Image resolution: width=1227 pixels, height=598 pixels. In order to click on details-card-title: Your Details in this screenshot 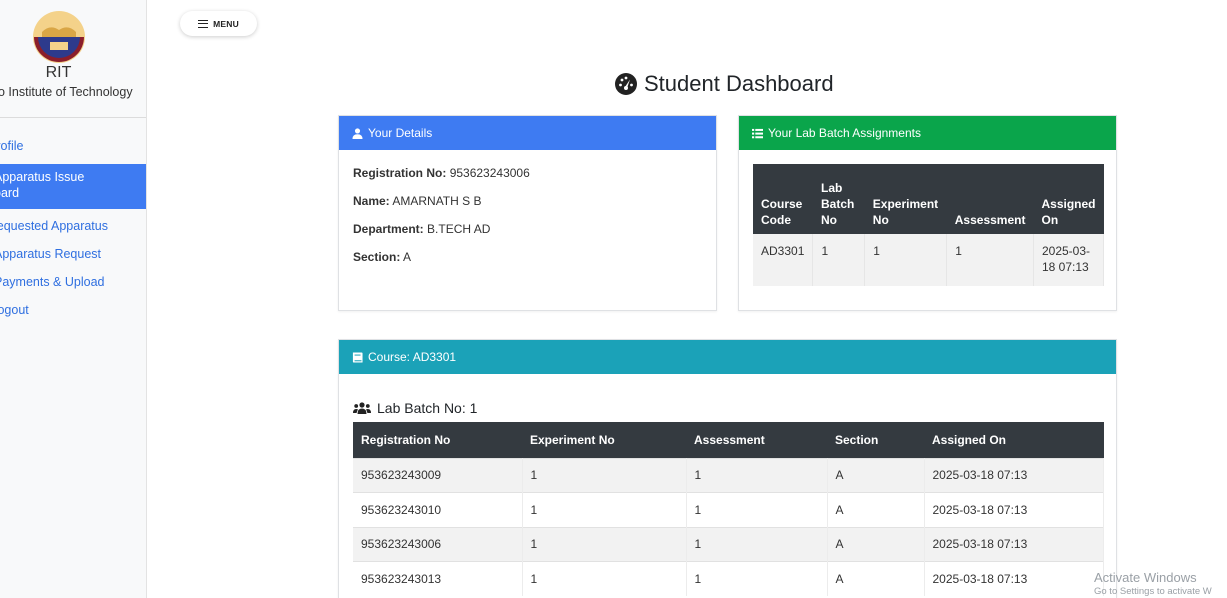, I will do `click(400, 133)`.